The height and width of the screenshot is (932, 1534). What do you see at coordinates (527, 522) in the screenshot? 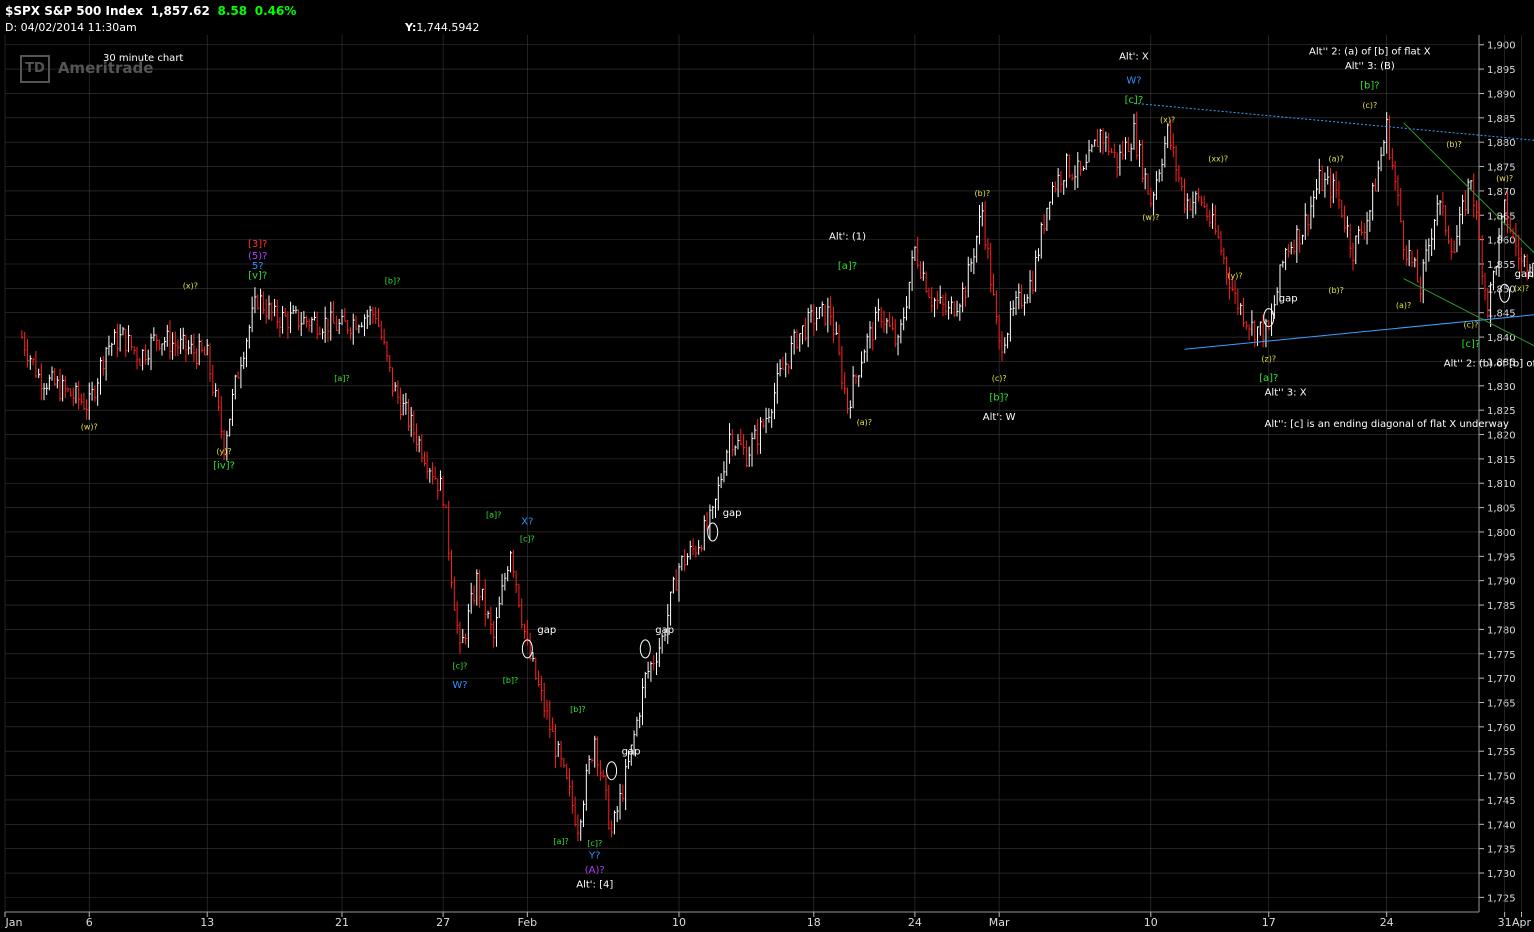
I see `wave-label: X?` at bounding box center [527, 522].